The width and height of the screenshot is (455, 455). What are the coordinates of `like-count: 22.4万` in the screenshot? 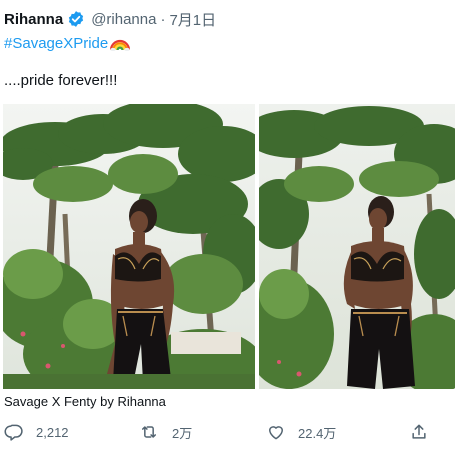 It's located at (317, 433).